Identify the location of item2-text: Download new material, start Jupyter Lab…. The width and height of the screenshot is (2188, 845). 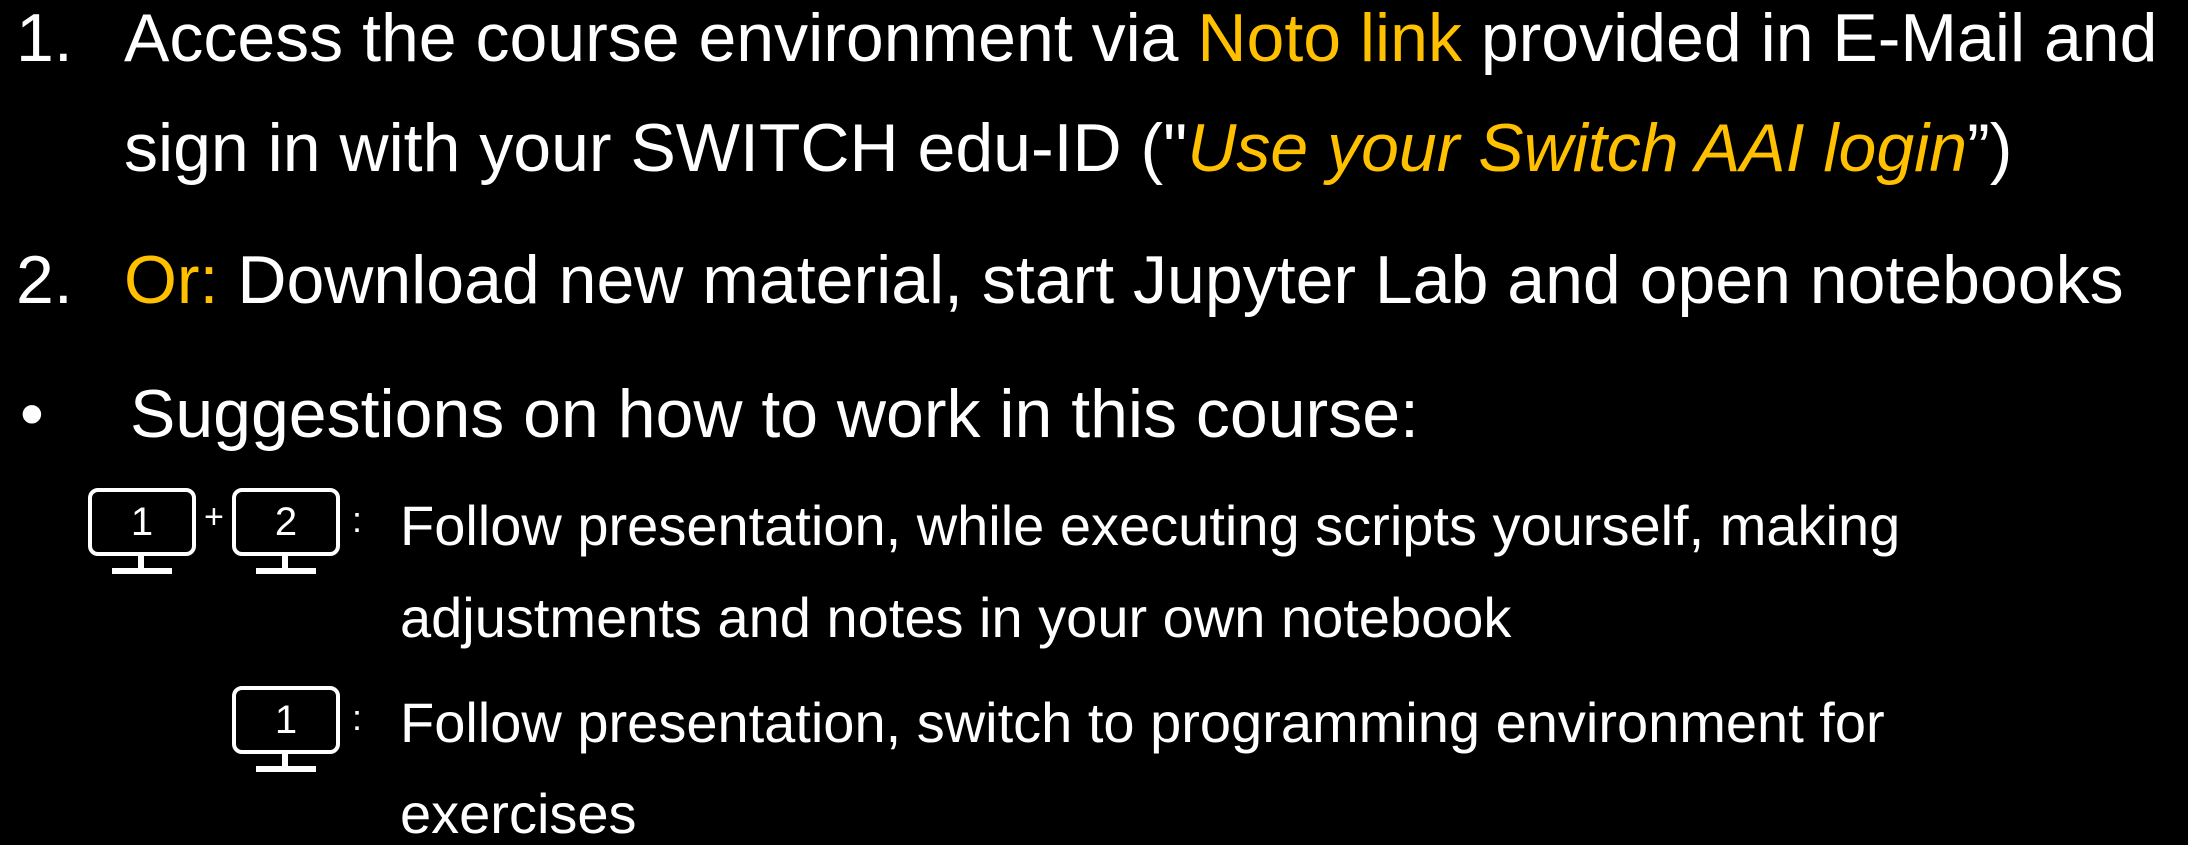
(1171, 280).